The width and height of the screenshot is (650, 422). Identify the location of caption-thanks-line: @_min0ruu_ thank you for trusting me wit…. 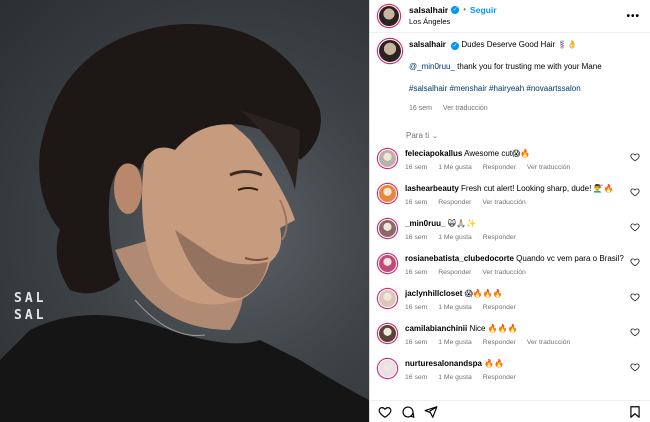
(524, 66).